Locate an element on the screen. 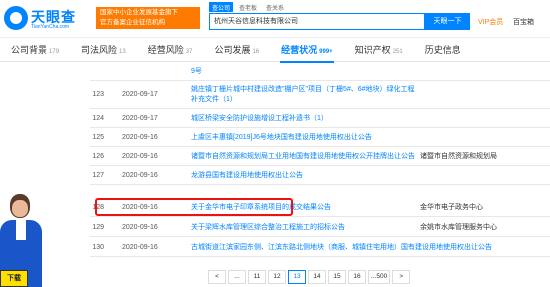 This screenshot has width=550, height=287. download-cta-button: 下载 is located at coordinates (14, 278).